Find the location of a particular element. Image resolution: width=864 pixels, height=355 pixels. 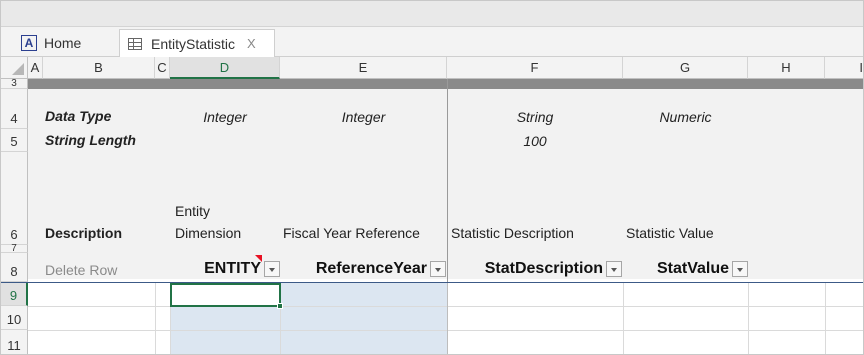

column-header-h: H is located at coordinates (786, 68).